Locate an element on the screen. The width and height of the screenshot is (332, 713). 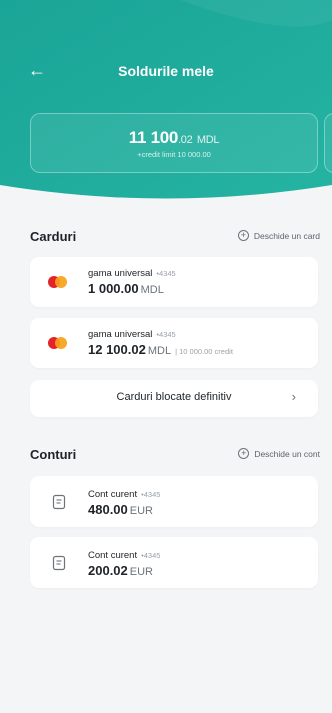
account-balance: 200.02 EUR is located at coordinates (120, 570).